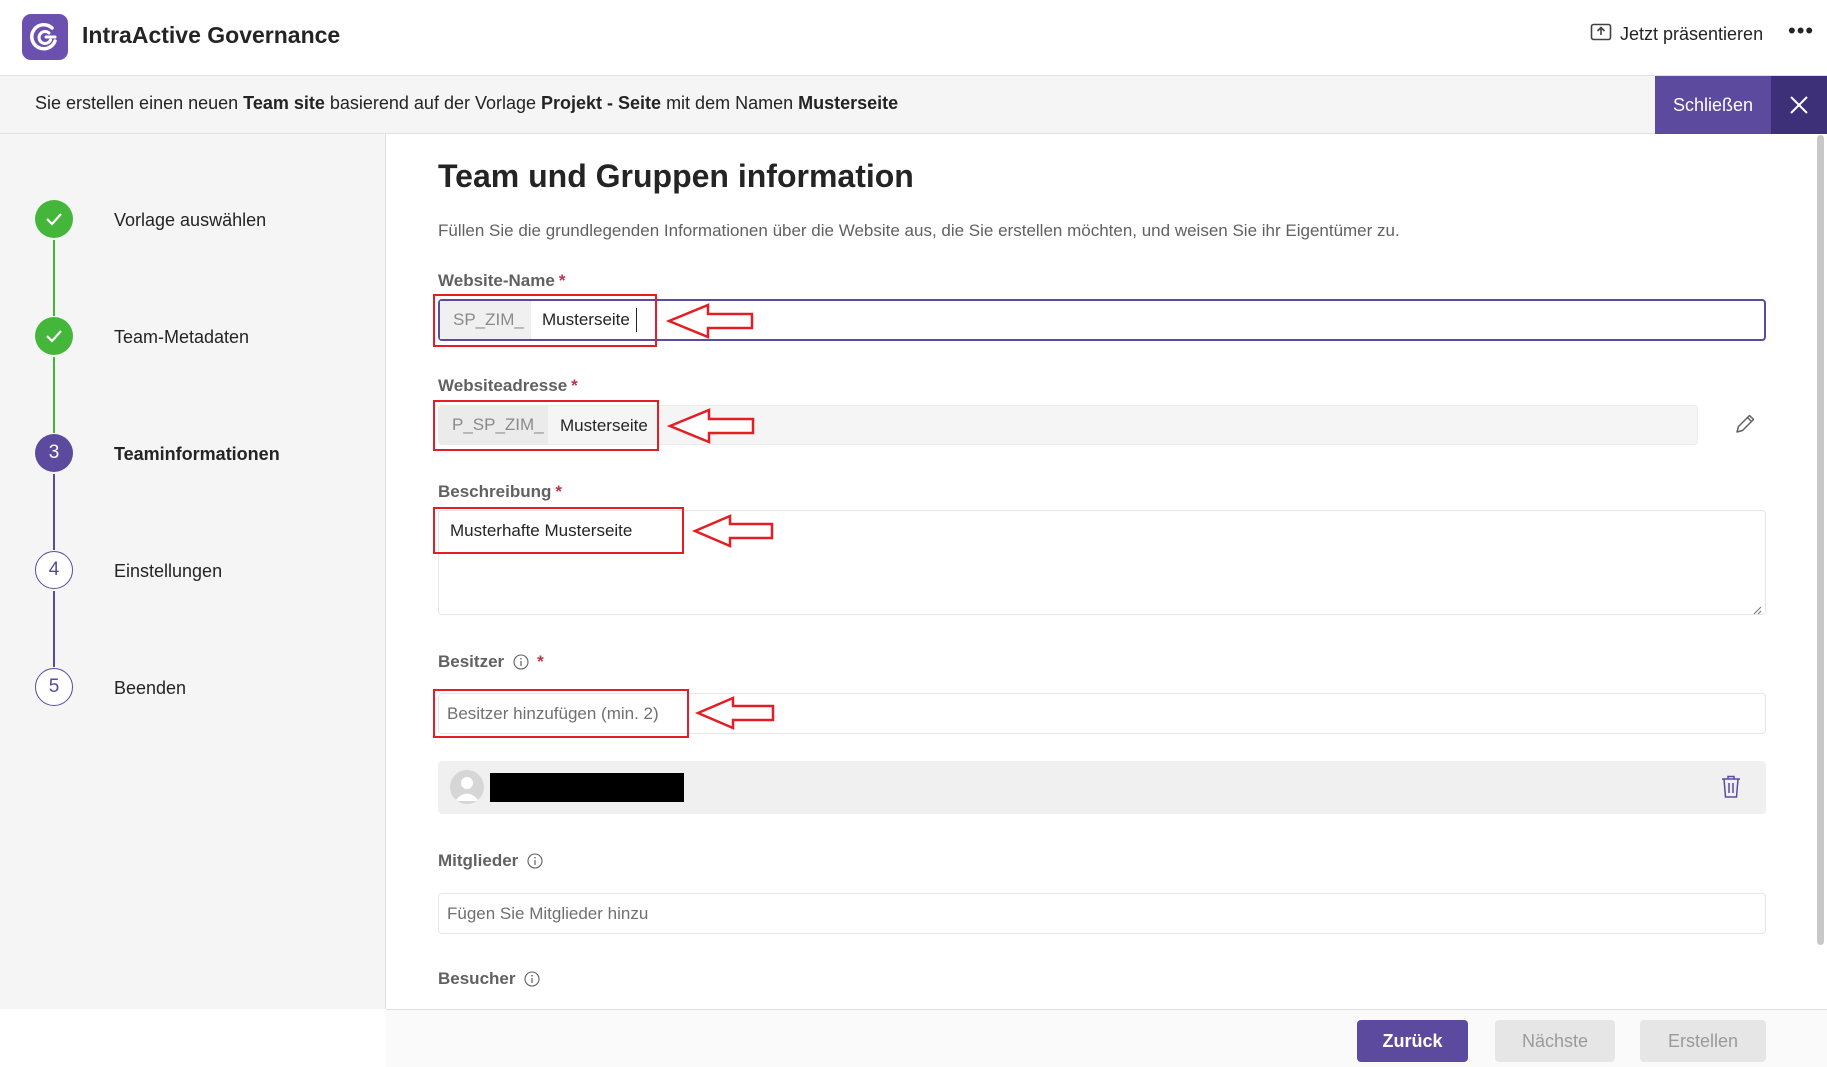  I want to click on site-name-label: Website-Name *, so click(502, 280).